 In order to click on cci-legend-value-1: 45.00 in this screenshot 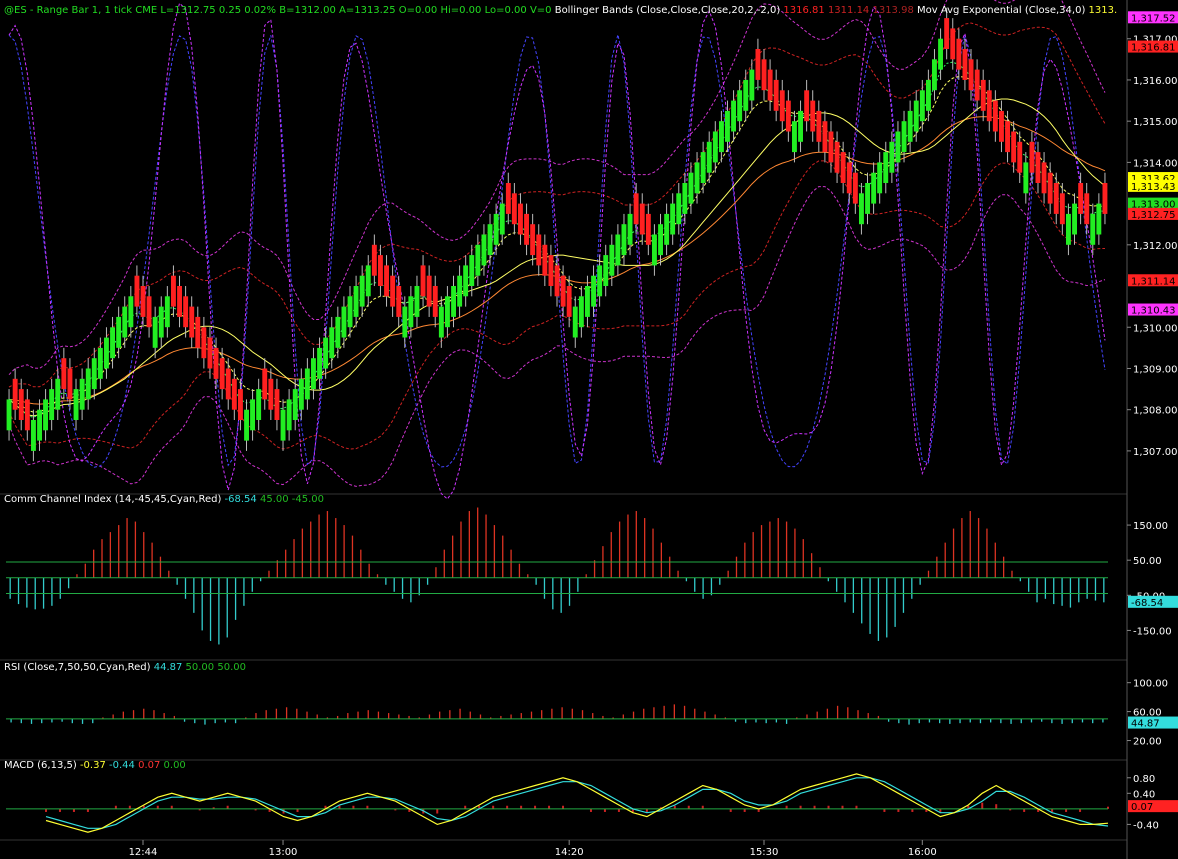, I will do `click(276, 499)`.